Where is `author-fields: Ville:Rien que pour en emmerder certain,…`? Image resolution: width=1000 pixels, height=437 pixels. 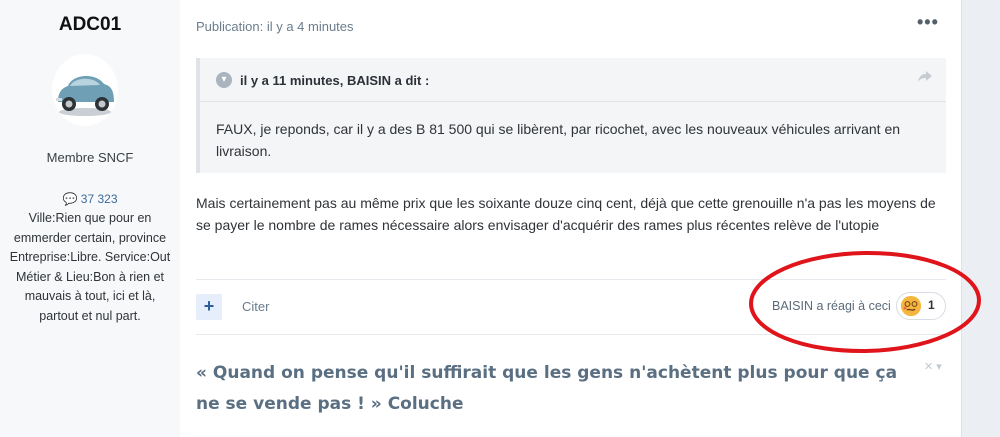 author-fields: Ville:Rien que pour en emmerder certain,… is located at coordinates (90, 267).